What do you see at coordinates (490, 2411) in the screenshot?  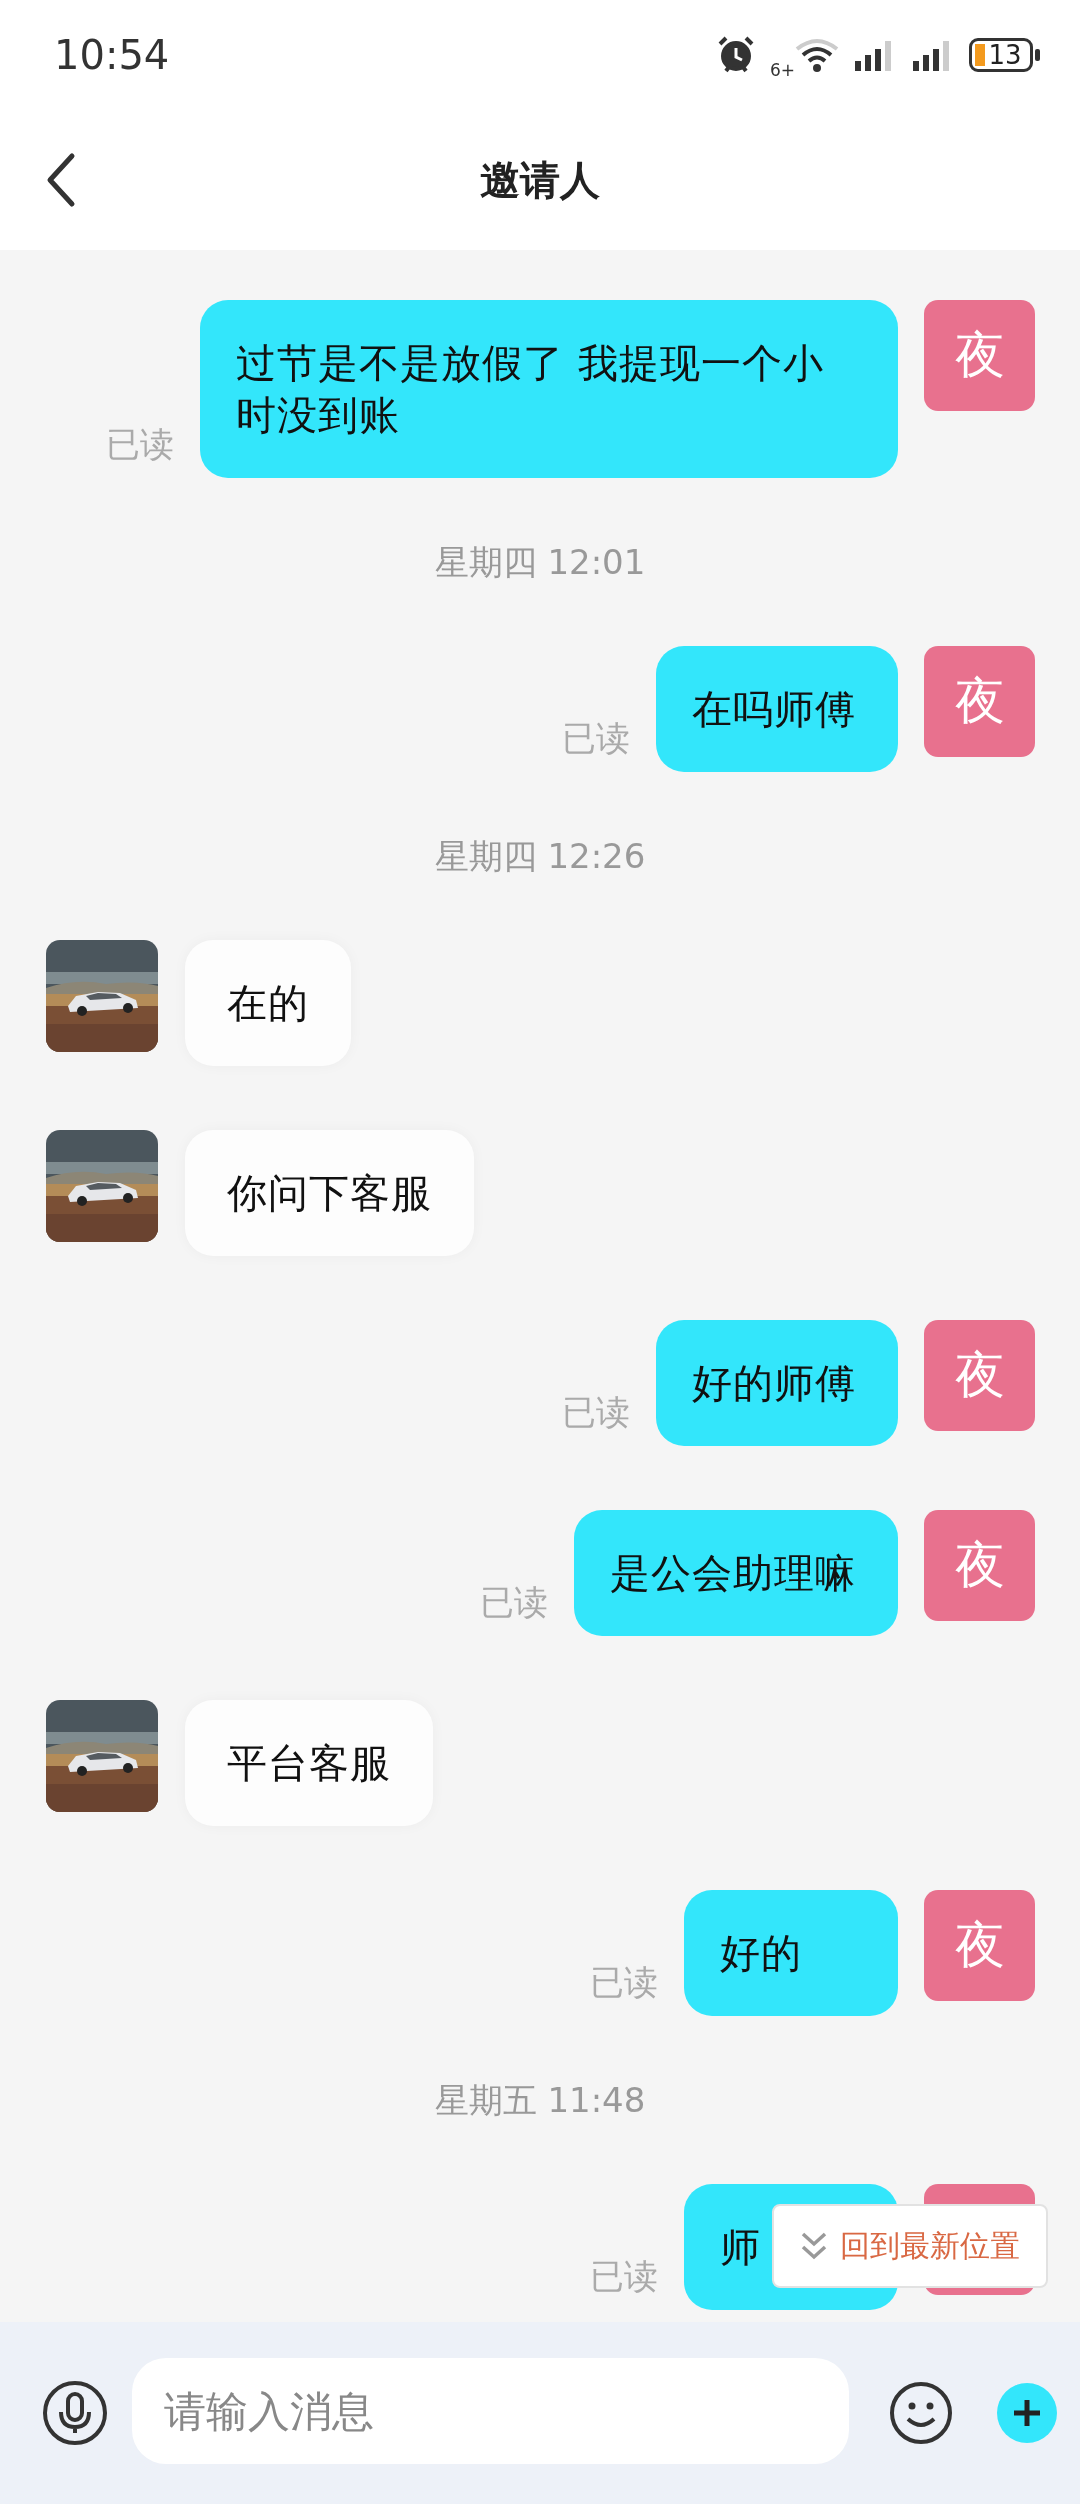 I see `message-input-field: 请输入消息` at bounding box center [490, 2411].